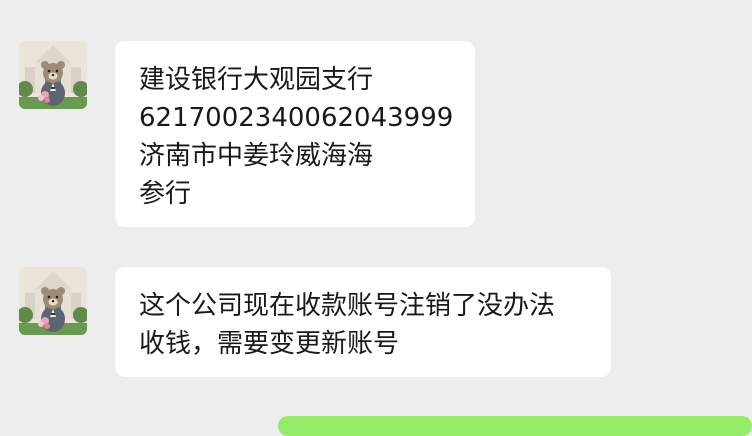 Image resolution: width=752 pixels, height=436 pixels. Describe the element at coordinates (256, 80) in the screenshot. I see `message-text-line: 建设银行大观园支行` at that location.